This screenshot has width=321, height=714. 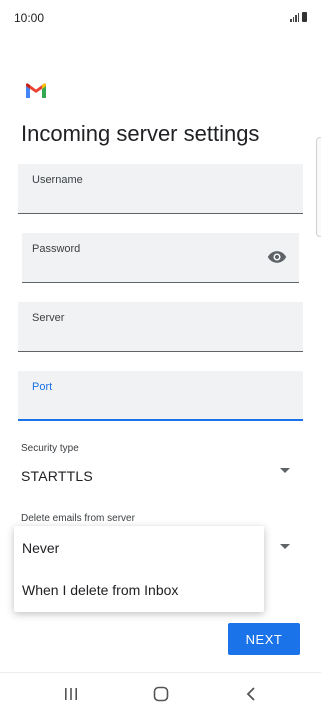 What do you see at coordinates (100, 590) in the screenshot?
I see `menu-option-when-delete-from-inbox: When I delete from Inbox` at bounding box center [100, 590].